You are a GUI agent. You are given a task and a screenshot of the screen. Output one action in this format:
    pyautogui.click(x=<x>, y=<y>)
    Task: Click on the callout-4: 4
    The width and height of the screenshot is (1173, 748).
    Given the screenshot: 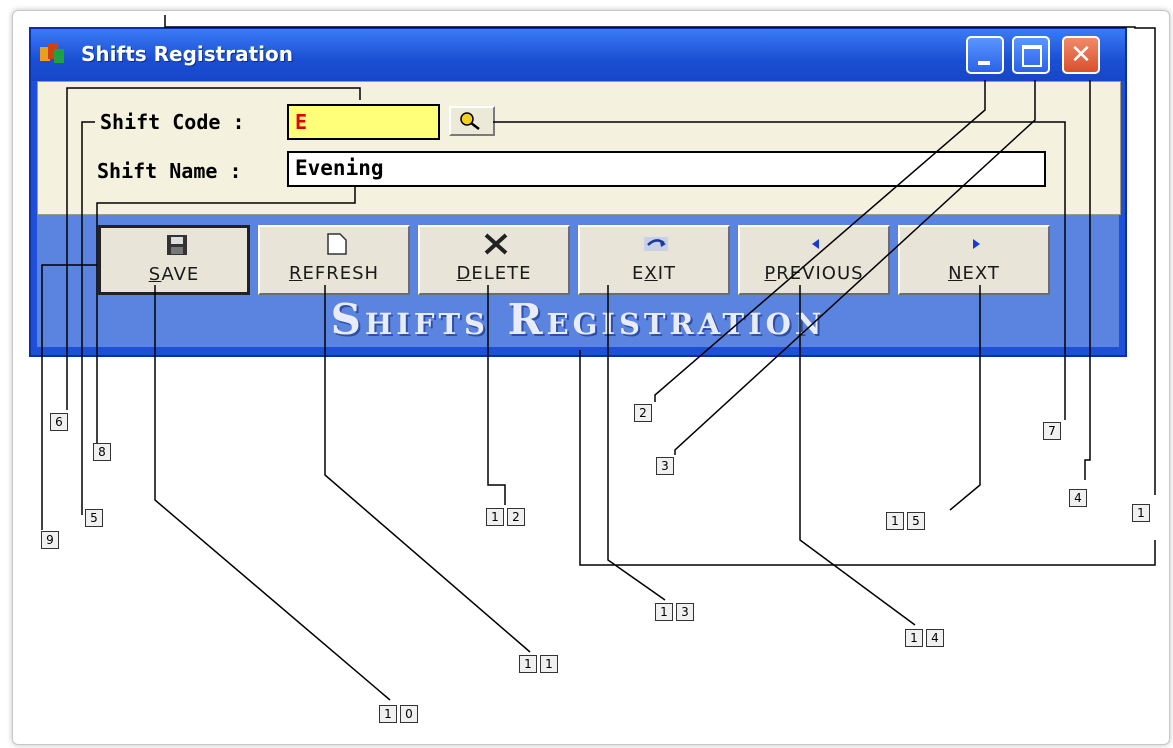 What is the action you would take?
    pyautogui.click(x=1078, y=498)
    